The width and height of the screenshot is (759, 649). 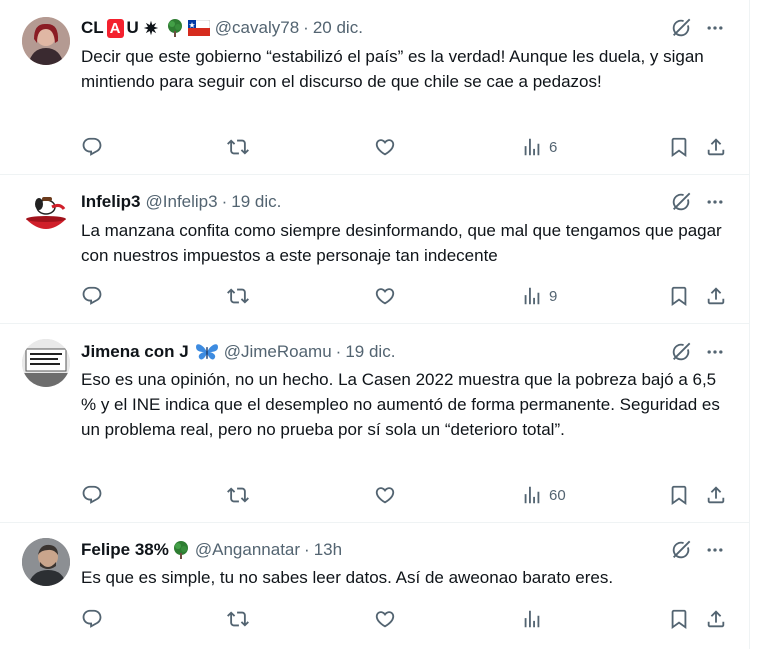 I want to click on display-name: Jimena con J, so click(x=135, y=352).